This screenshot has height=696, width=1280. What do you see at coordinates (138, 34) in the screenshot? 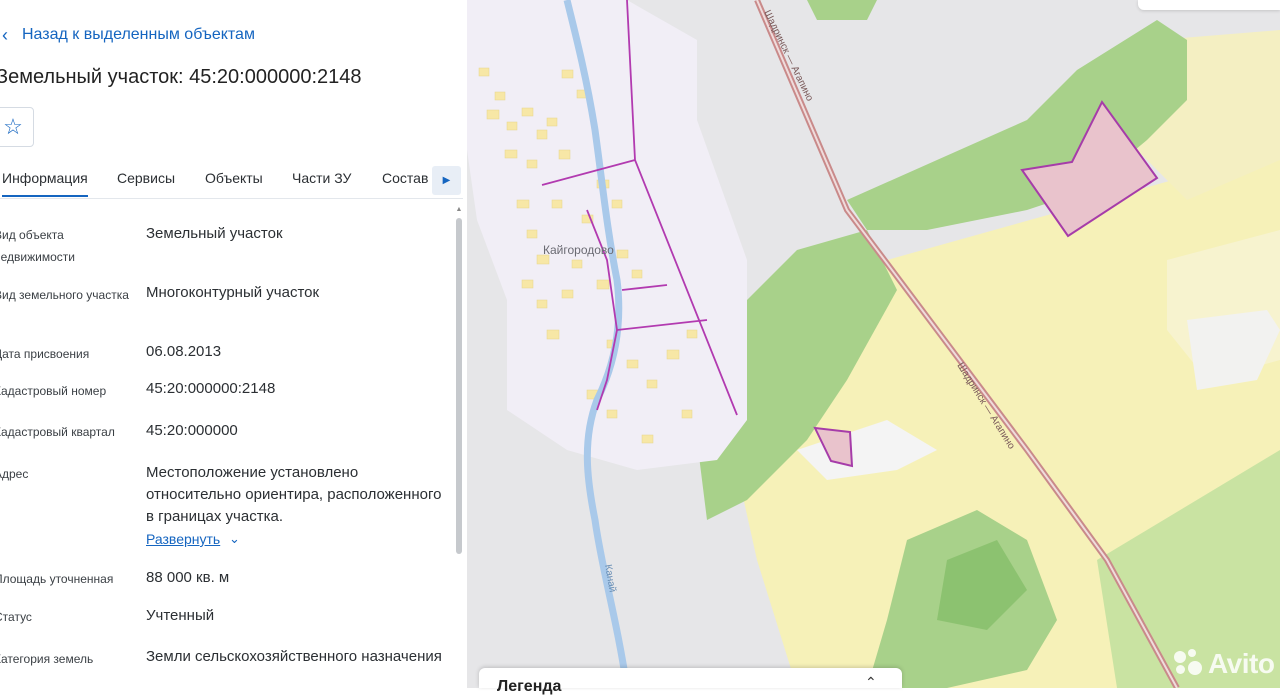
I see `back-link-label: Назад к выделенным объектам` at bounding box center [138, 34].